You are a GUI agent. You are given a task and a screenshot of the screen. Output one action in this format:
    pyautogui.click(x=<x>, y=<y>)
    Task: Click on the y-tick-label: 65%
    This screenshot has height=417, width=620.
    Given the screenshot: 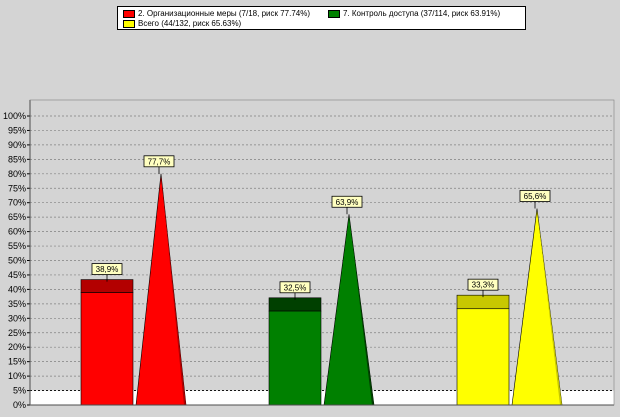 What is the action you would take?
    pyautogui.click(x=17, y=217)
    